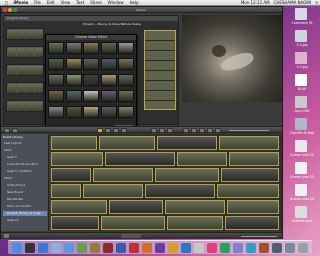 This screenshot has width=320, height=256. Describe the element at coordinates (255, 2) in the screenshot. I see `clock: Mon 12:12 AM` at that location.